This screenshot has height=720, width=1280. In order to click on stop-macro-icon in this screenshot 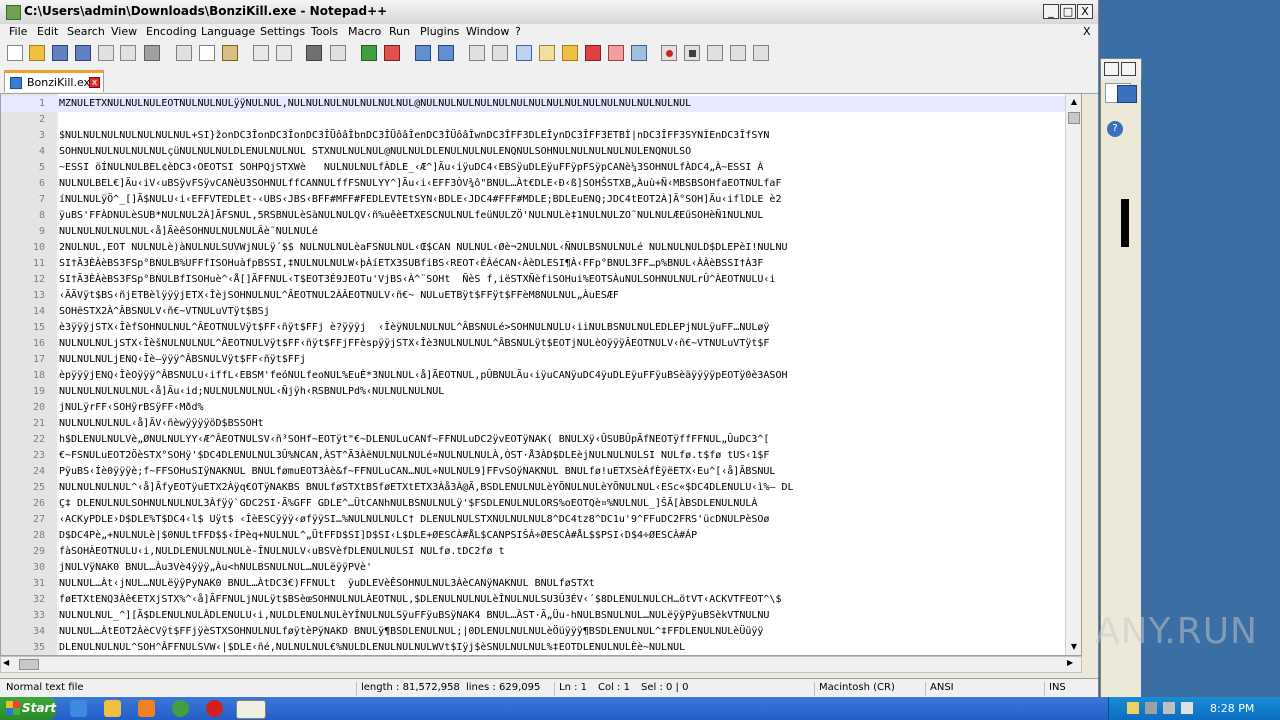, I will do `click(692, 53)`.